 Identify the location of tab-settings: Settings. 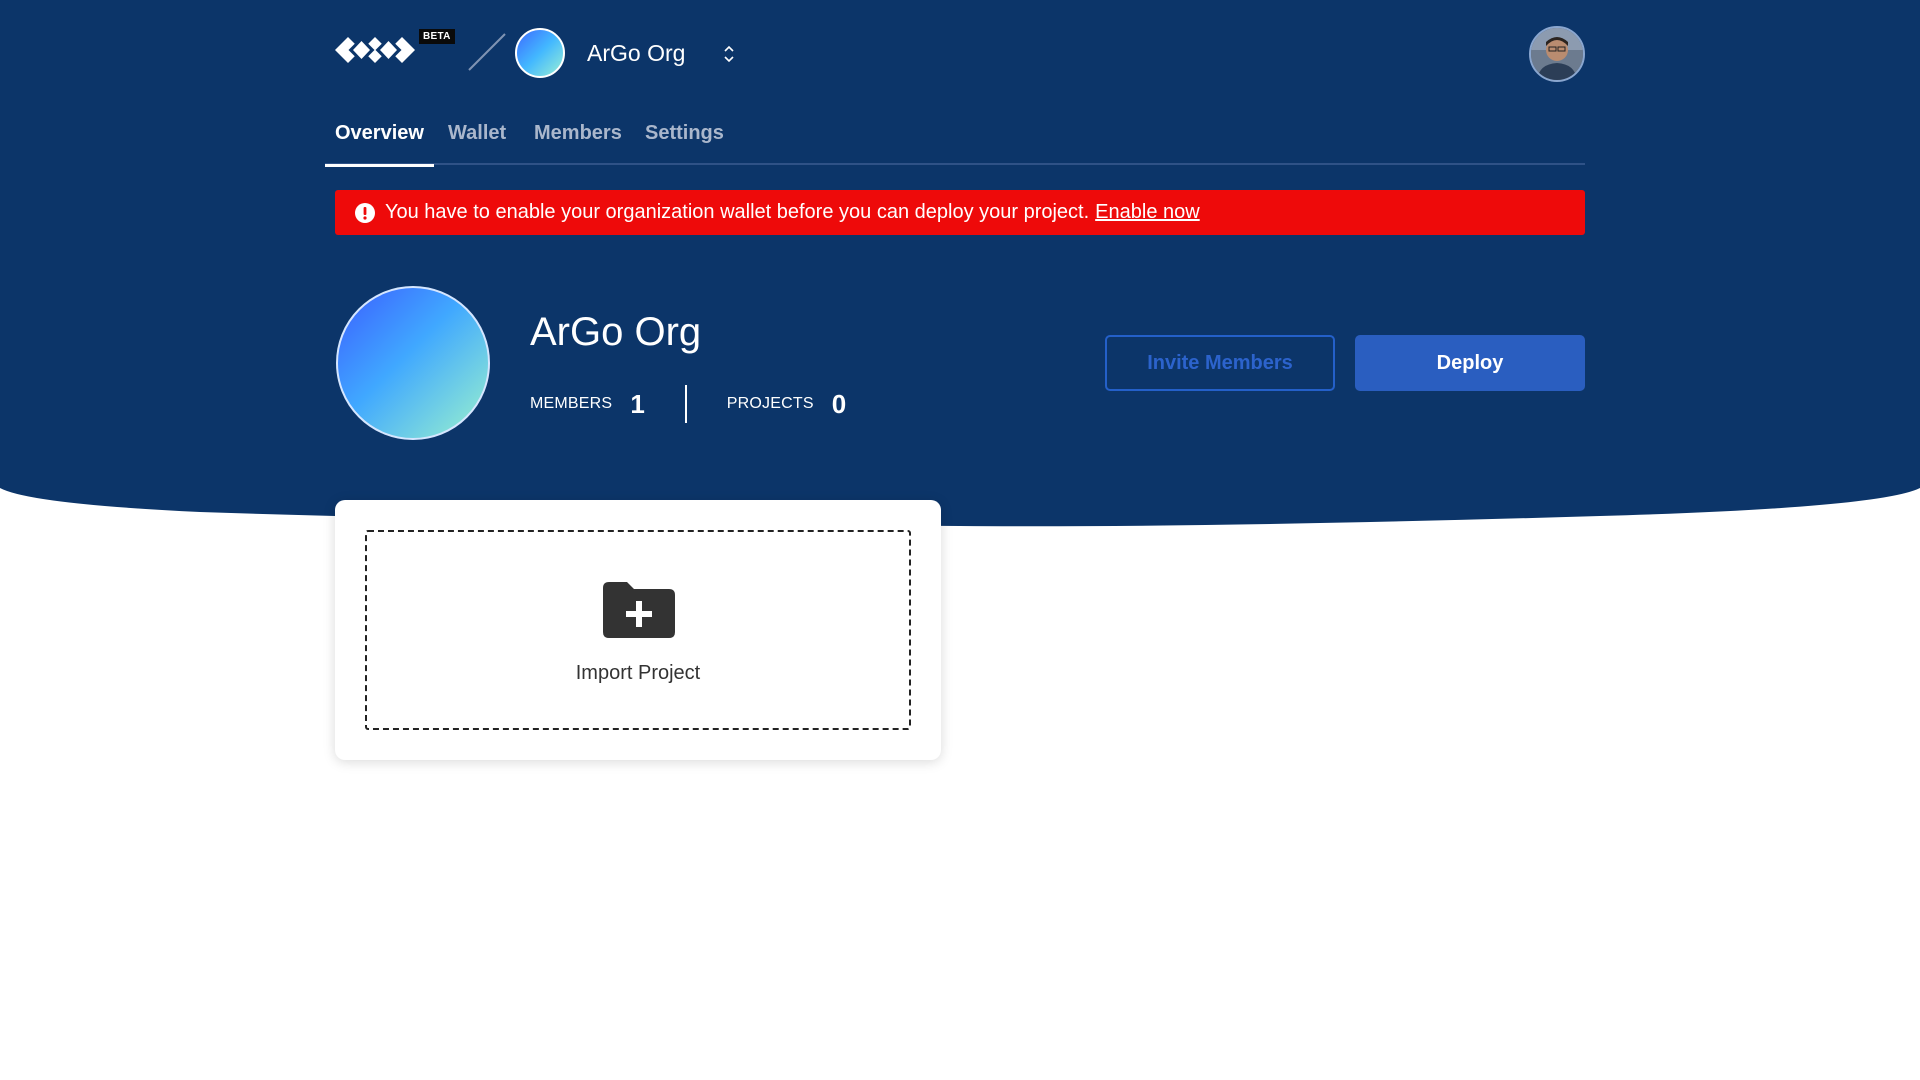
(684, 143).